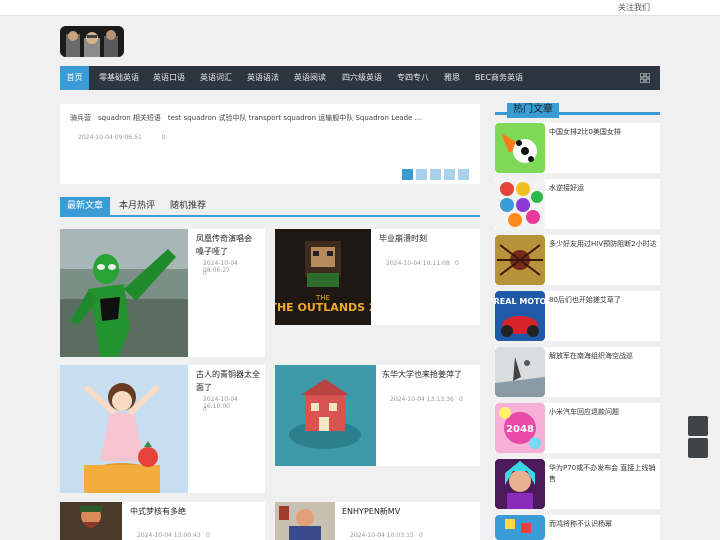 Image resolution: width=720 pixels, height=540 pixels. Describe the element at coordinates (163, 137) in the screenshot. I see `slider-comment-count: 0` at that location.